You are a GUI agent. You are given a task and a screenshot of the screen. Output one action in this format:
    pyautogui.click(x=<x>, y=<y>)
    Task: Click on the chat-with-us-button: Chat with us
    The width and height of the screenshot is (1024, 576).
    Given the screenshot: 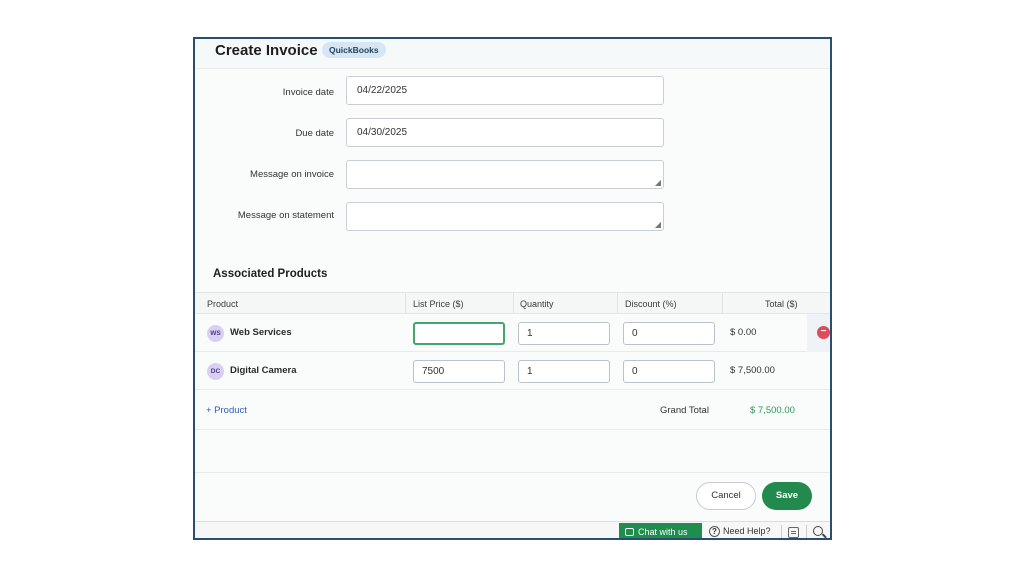 What is the action you would take?
    pyautogui.click(x=660, y=530)
    